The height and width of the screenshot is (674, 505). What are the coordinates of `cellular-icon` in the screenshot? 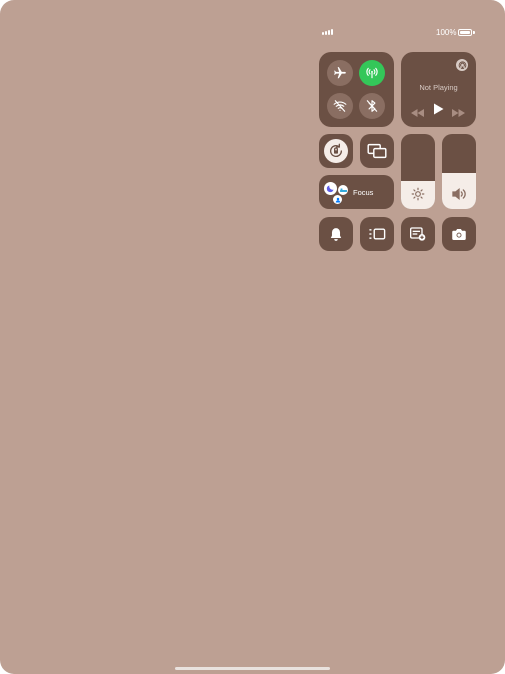 It's located at (372, 73).